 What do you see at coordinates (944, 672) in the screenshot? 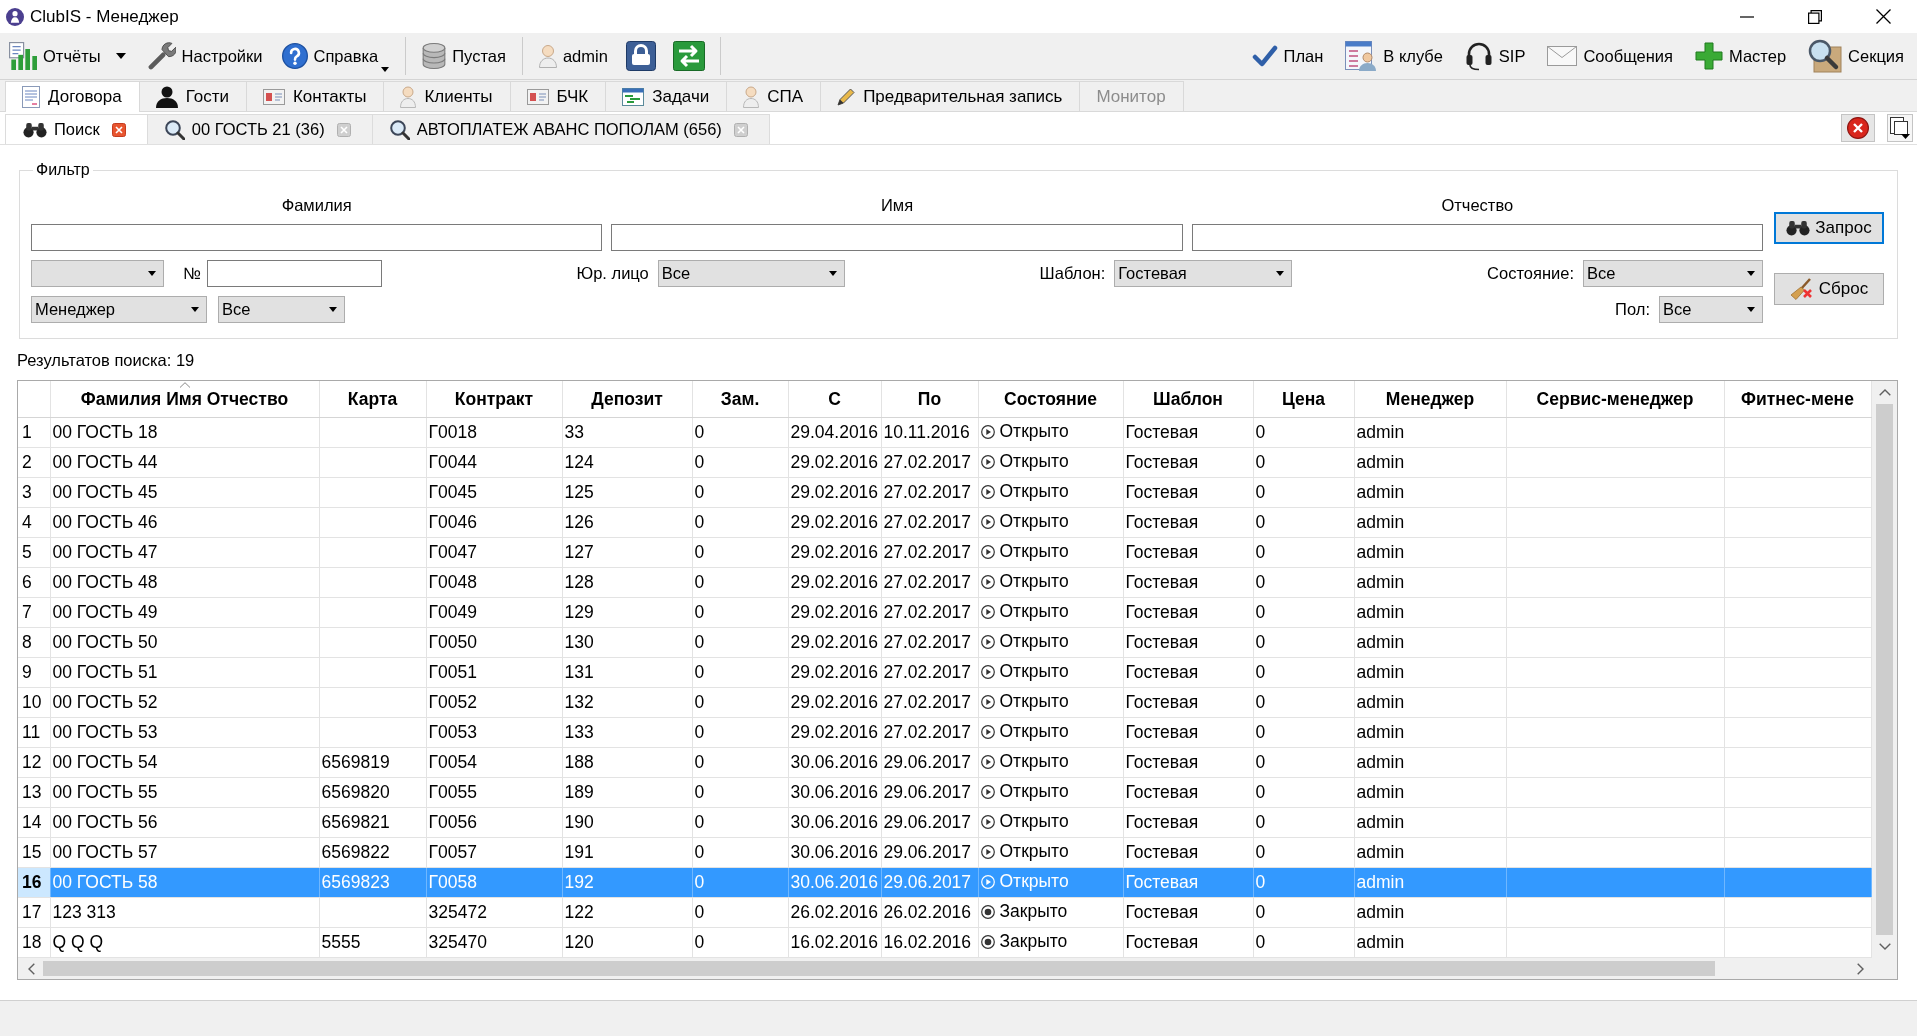
I see `table-row: 9 00 ГОСТЬ 51 Г0051 131 0 29.02.2016 27.02.2017 Открыто Гостевая 0 admin` at bounding box center [944, 672].